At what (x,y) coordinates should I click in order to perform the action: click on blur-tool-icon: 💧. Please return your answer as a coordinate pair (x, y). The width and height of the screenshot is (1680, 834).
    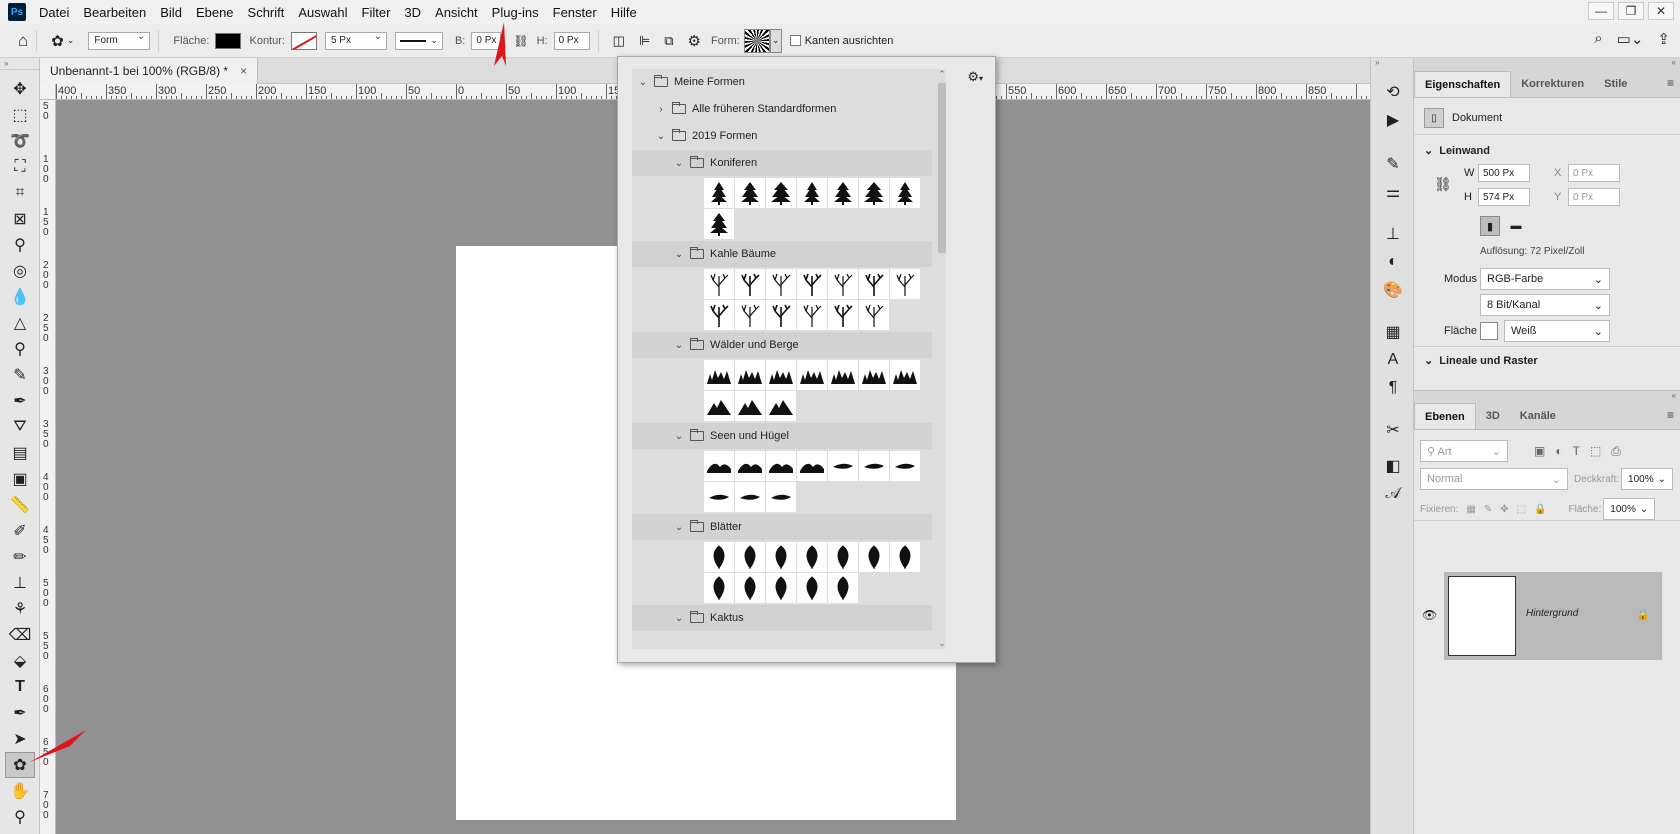
    Looking at the image, I should click on (20, 297).